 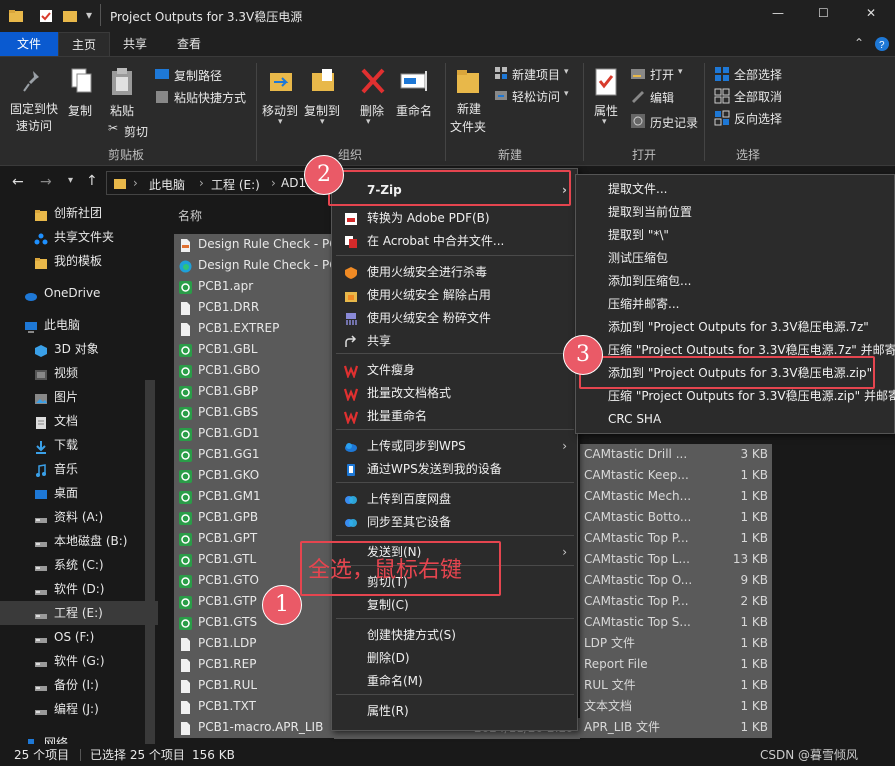 I want to click on zip-submenu-item: 测试压缩包, so click(x=638, y=258).